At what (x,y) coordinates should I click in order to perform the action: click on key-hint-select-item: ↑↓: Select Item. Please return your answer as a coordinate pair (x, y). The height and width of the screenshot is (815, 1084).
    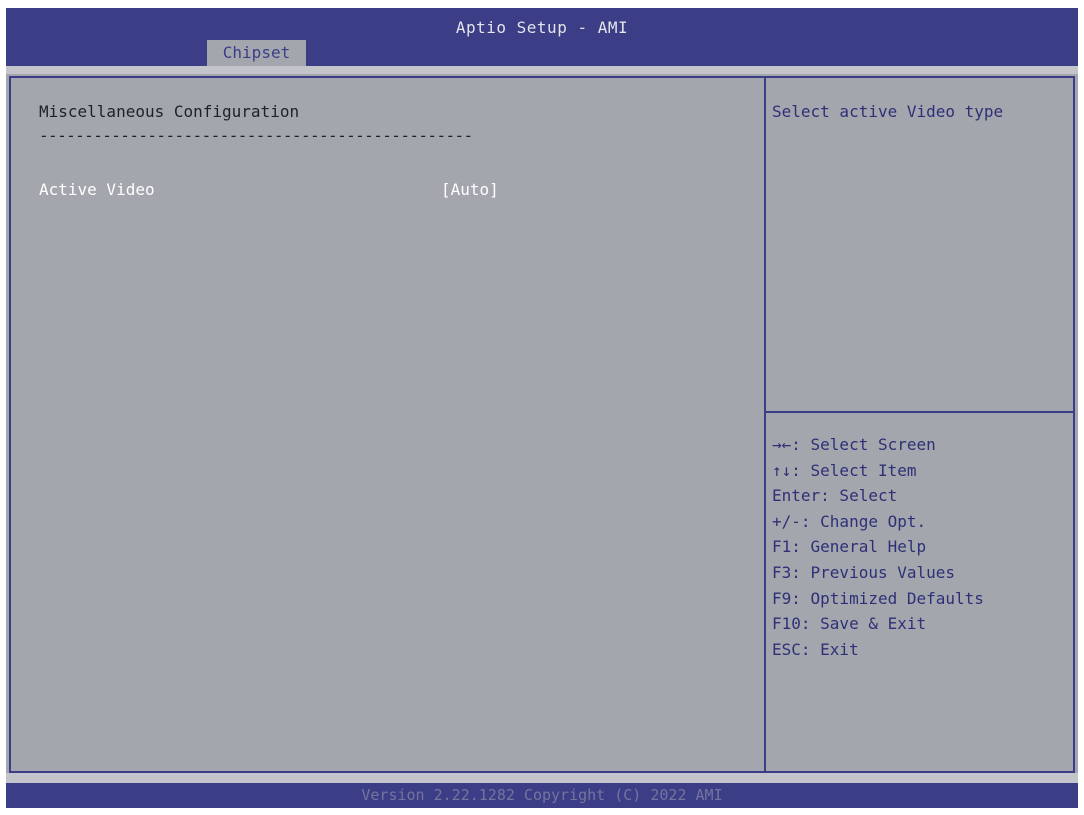
    Looking at the image, I should click on (844, 470).